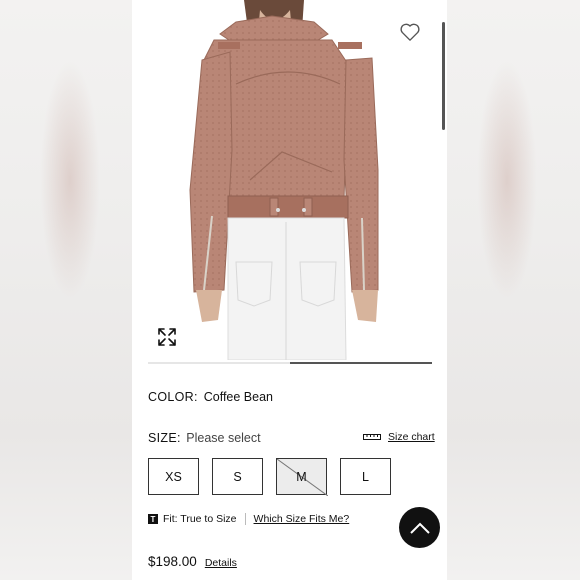  I want to click on size-selector-label: SIZE: Please select, so click(204, 438).